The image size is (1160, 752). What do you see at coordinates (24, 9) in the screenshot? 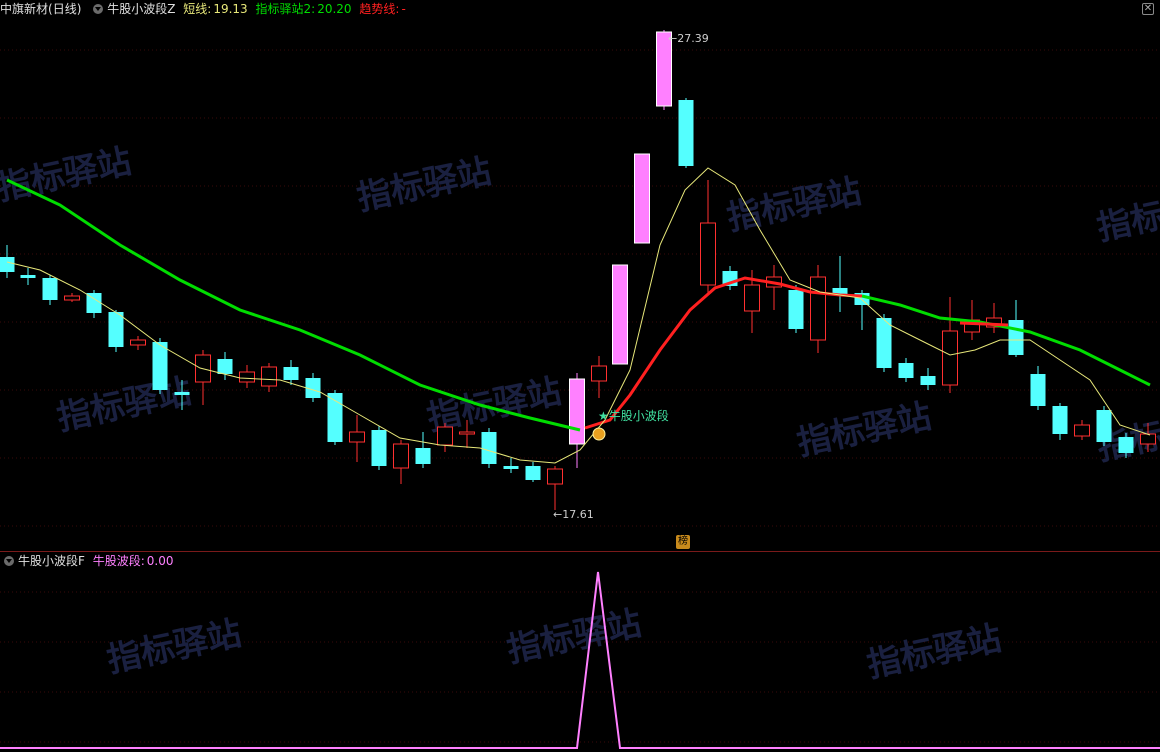
I see `stock-name: 中旗新材` at bounding box center [24, 9].